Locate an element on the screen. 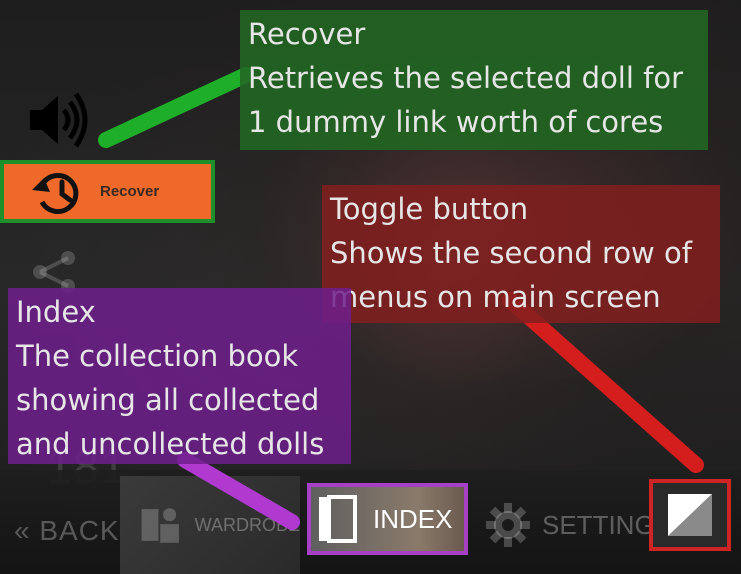 This screenshot has width=741, height=574. setting-label: SETTING is located at coordinates (598, 524).